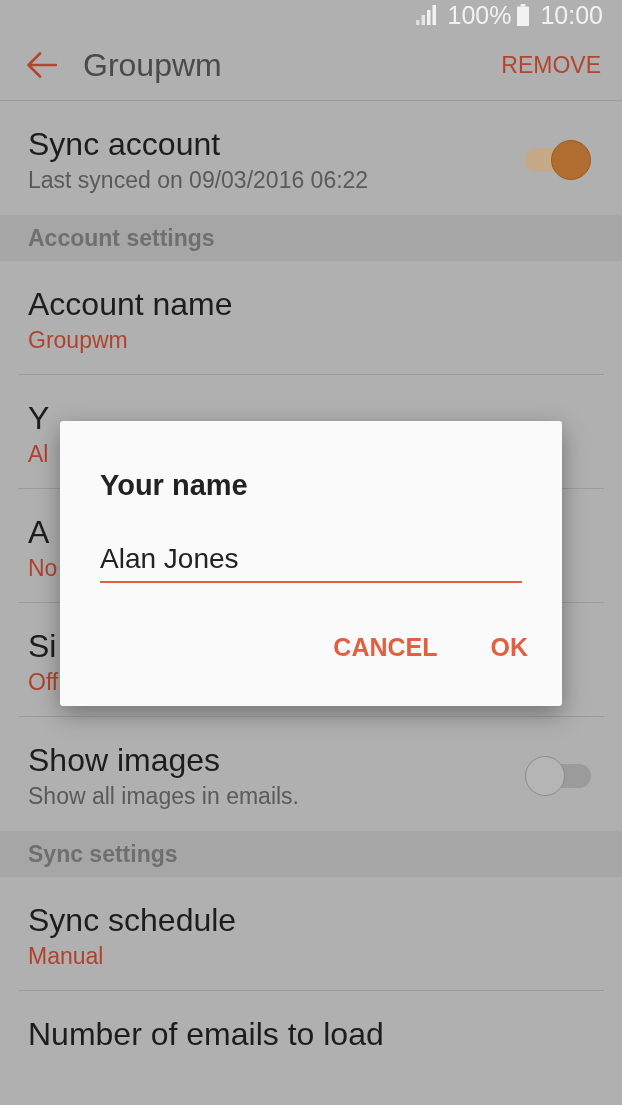  Describe the element at coordinates (130, 304) in the screenshot. I see `setting-title: Account name` at that location.